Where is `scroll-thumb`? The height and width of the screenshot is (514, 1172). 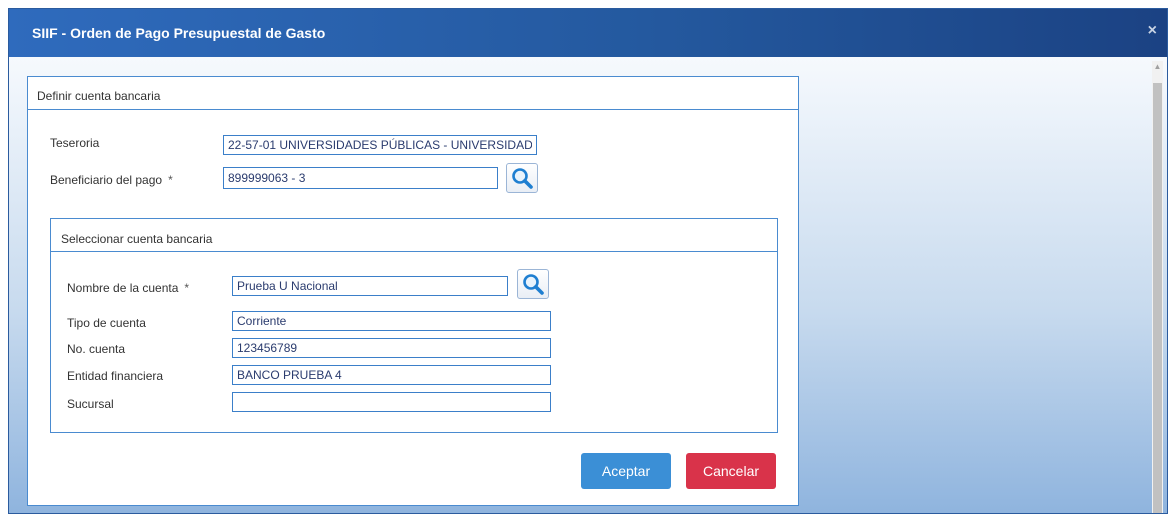 scroll-thumb is located at coordinates (1157, 298).